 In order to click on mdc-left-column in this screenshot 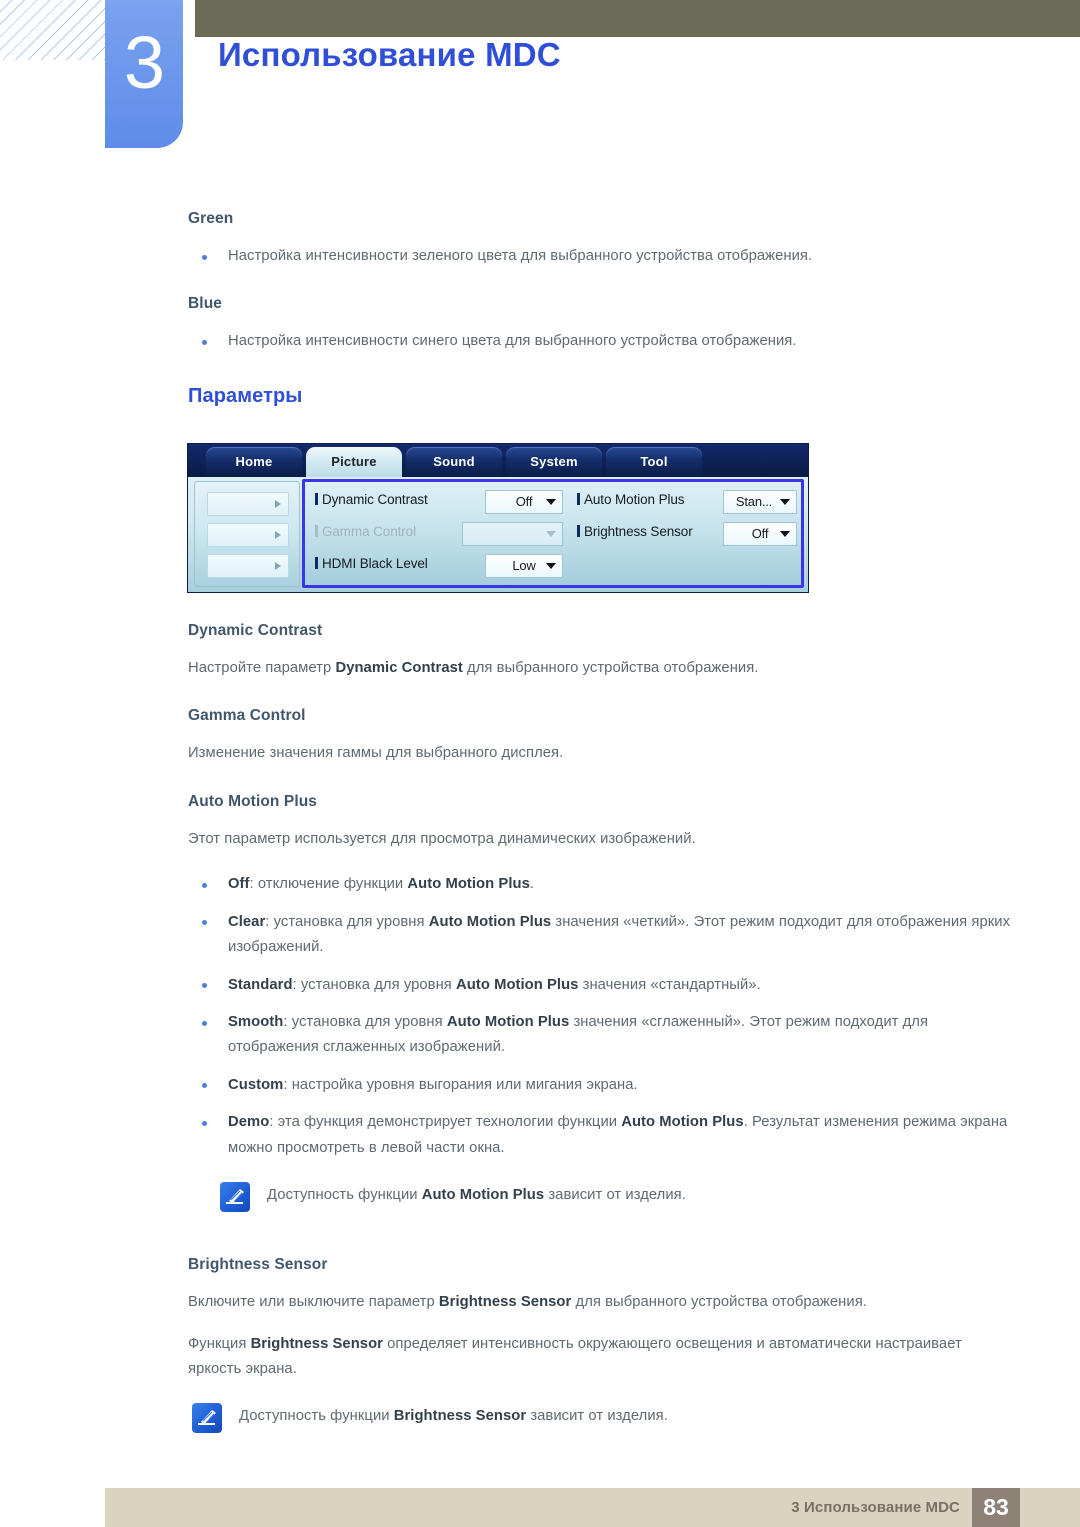, I will do `click(247, 533)`.